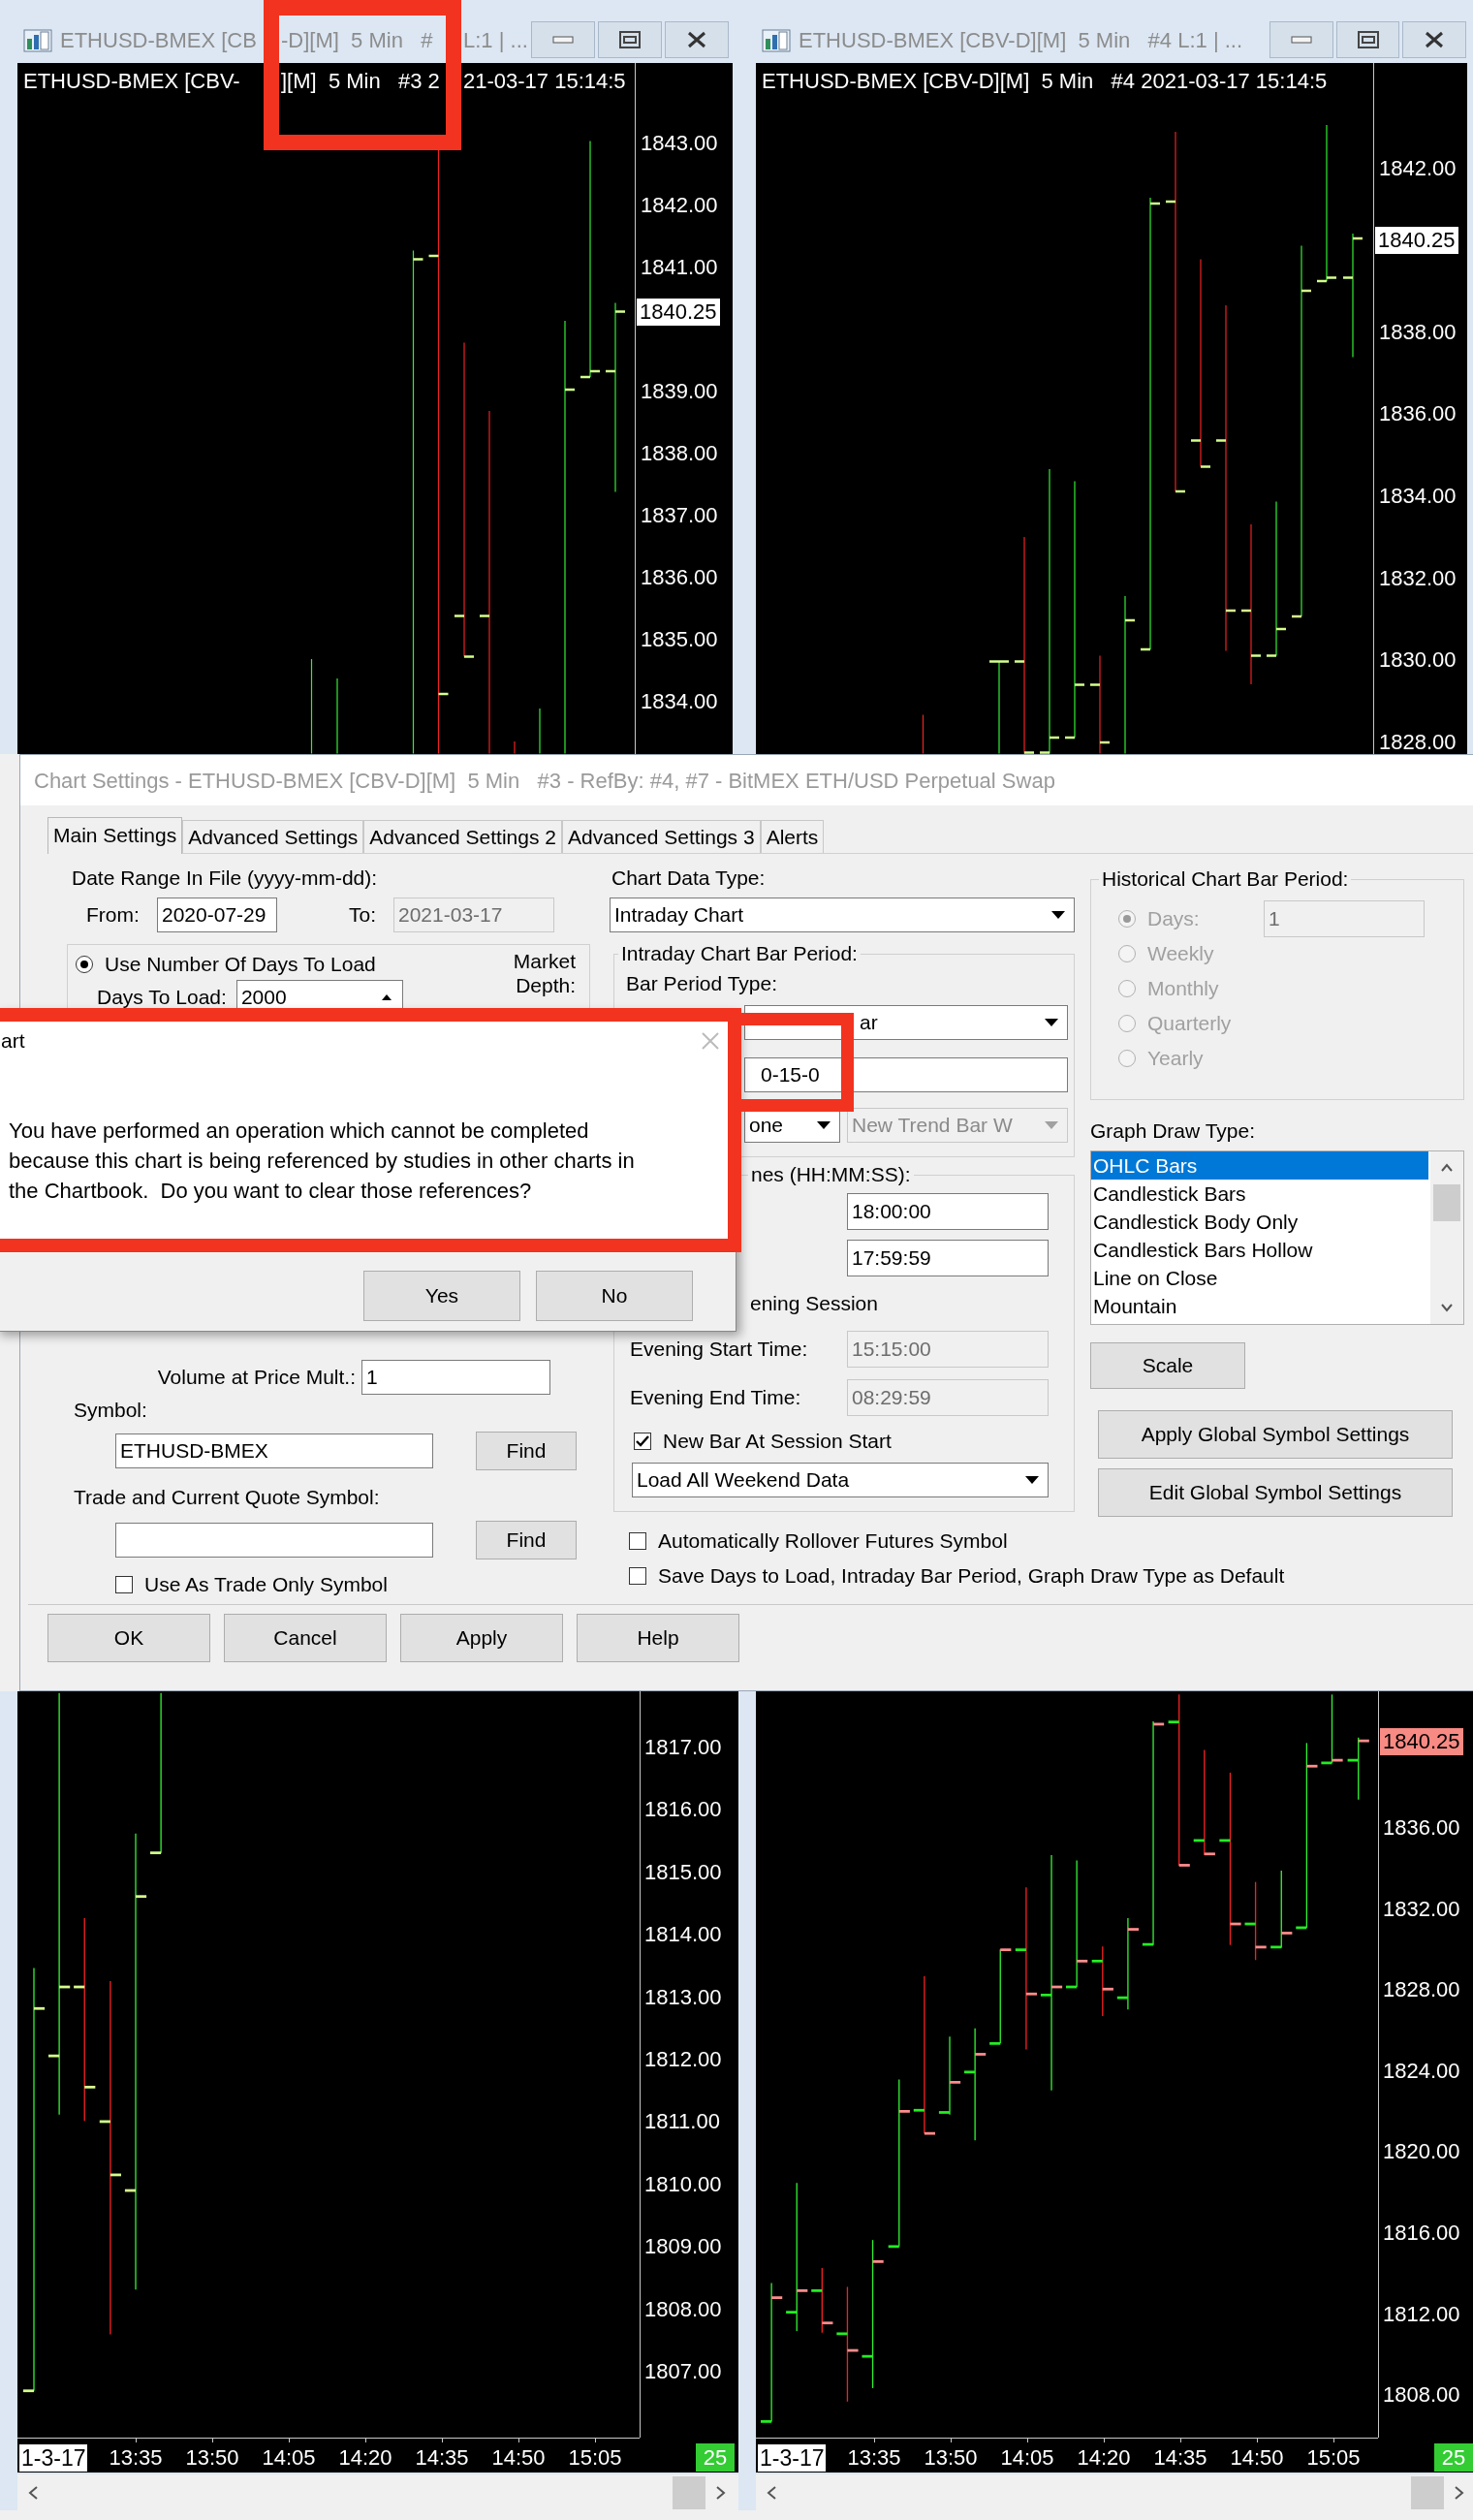  I want to click on maximize-icon, so click(630, 40).